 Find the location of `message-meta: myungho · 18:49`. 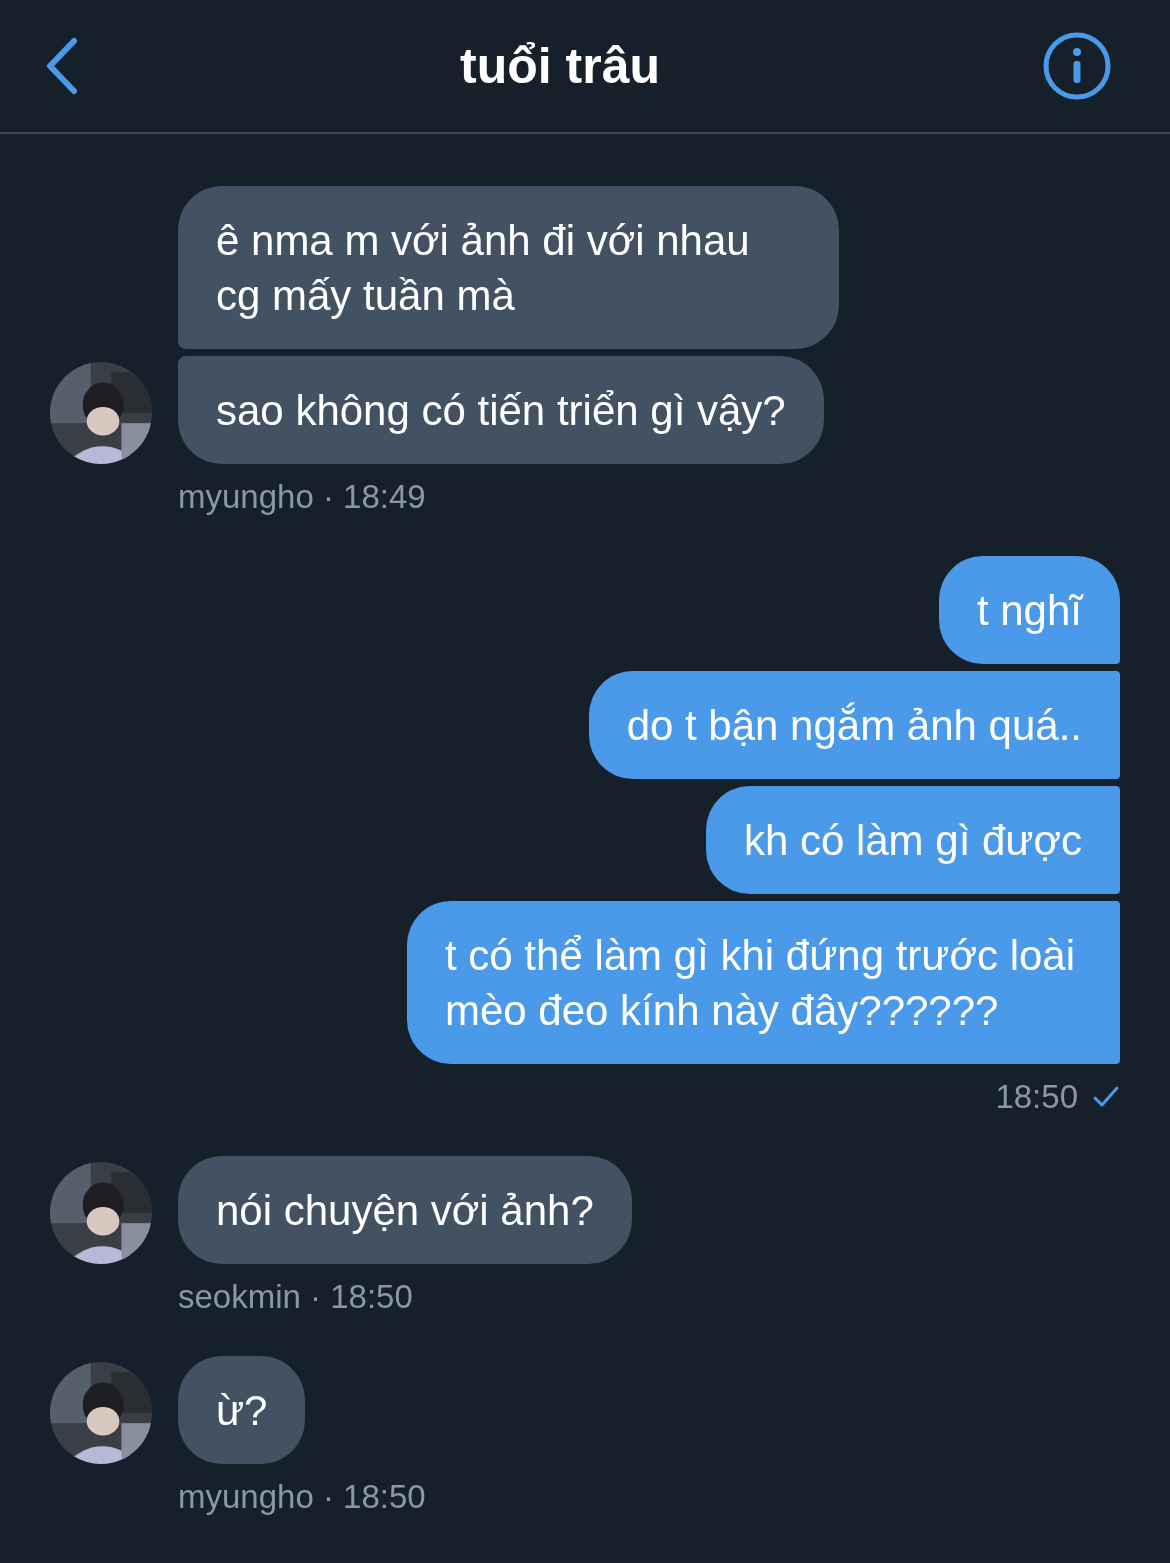

message-meta: myungho · 18:49 is located at coordinates (302, 497).